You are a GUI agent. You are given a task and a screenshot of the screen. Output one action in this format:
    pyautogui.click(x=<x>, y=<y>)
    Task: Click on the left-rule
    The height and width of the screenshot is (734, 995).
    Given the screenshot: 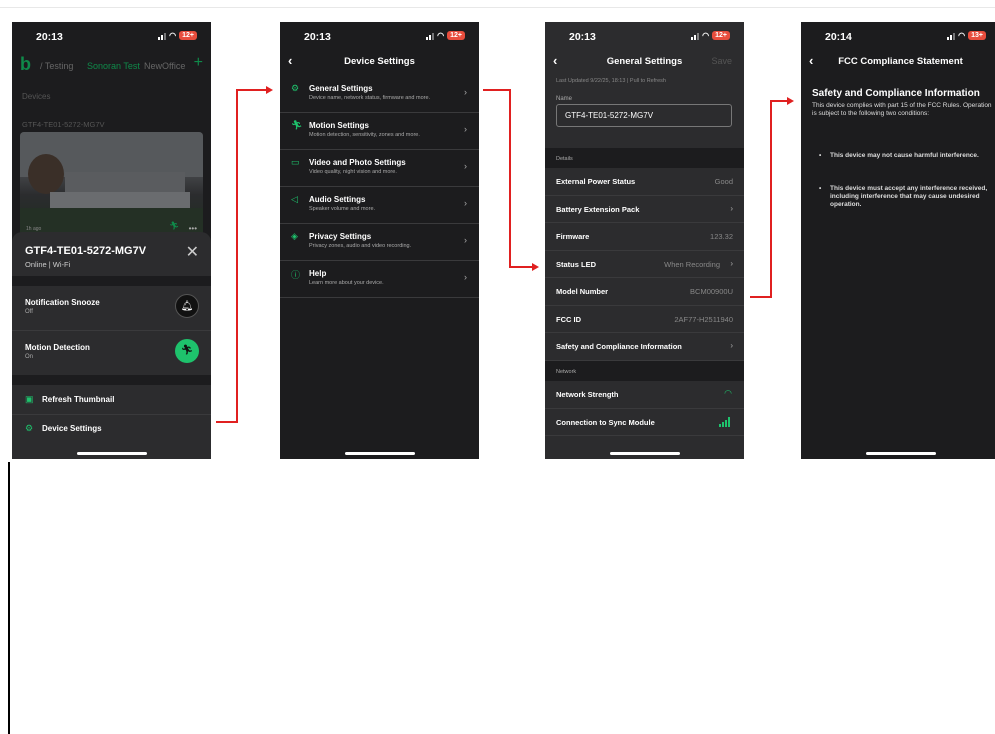 What is the action you would take?
    pyautogui.click(x=9, y=598)
    